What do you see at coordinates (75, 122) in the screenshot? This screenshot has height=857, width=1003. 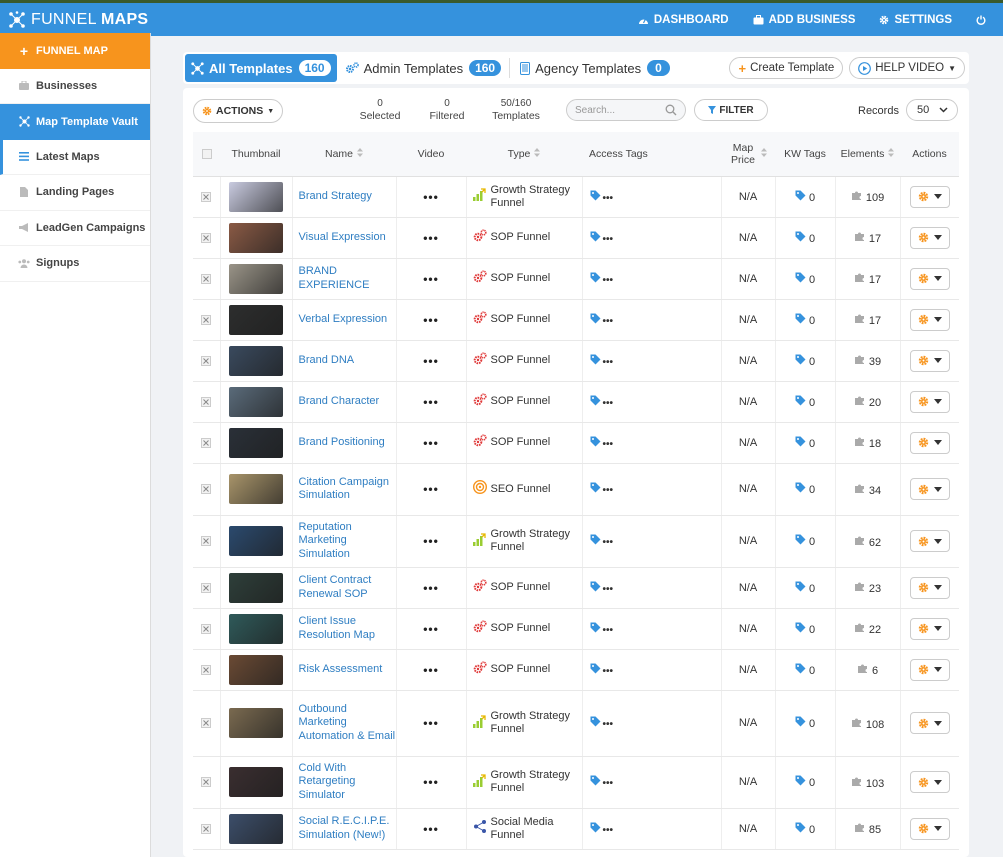 I see `sidebar-item-map-template-vault: Map Template Vault` at bounding box center [75, 122].